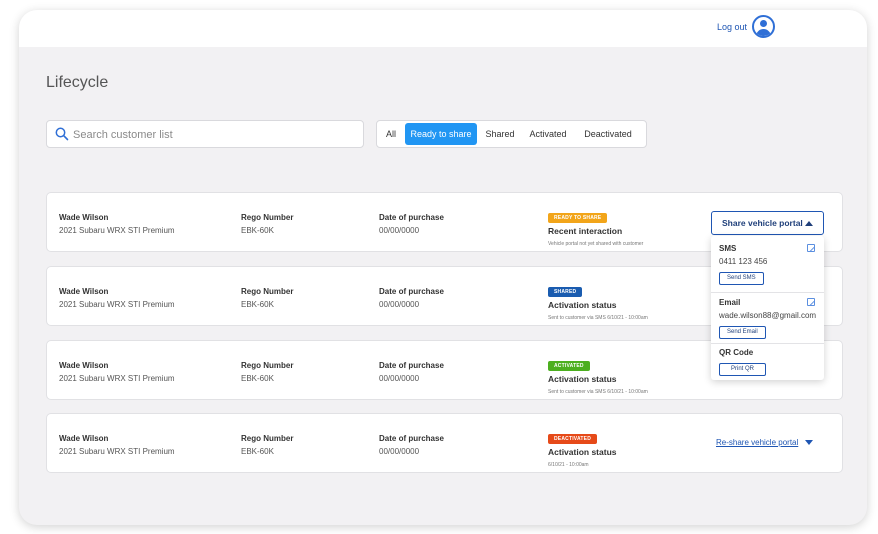  Describe the element at coordinates (742, 332) in the screenshot. I see `send-email-button: Send Email` at that location.